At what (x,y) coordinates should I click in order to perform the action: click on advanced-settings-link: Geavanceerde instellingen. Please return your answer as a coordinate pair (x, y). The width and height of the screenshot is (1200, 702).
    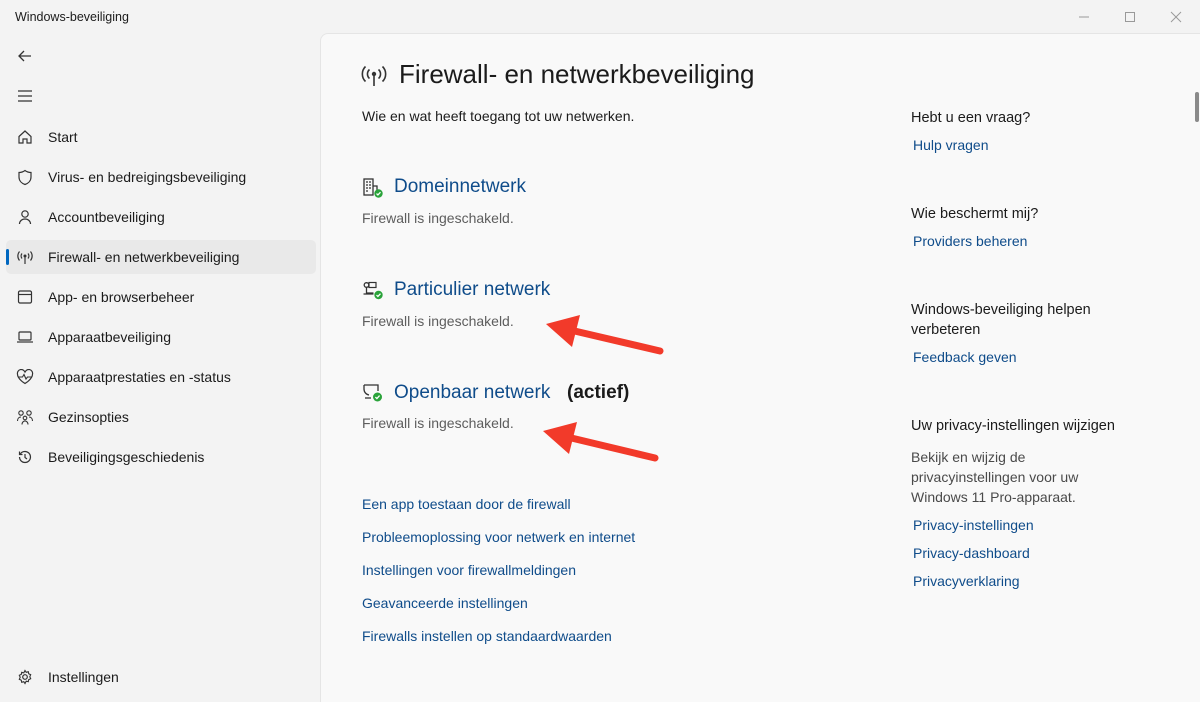
    Looking at the image, I should click on (445, 603).